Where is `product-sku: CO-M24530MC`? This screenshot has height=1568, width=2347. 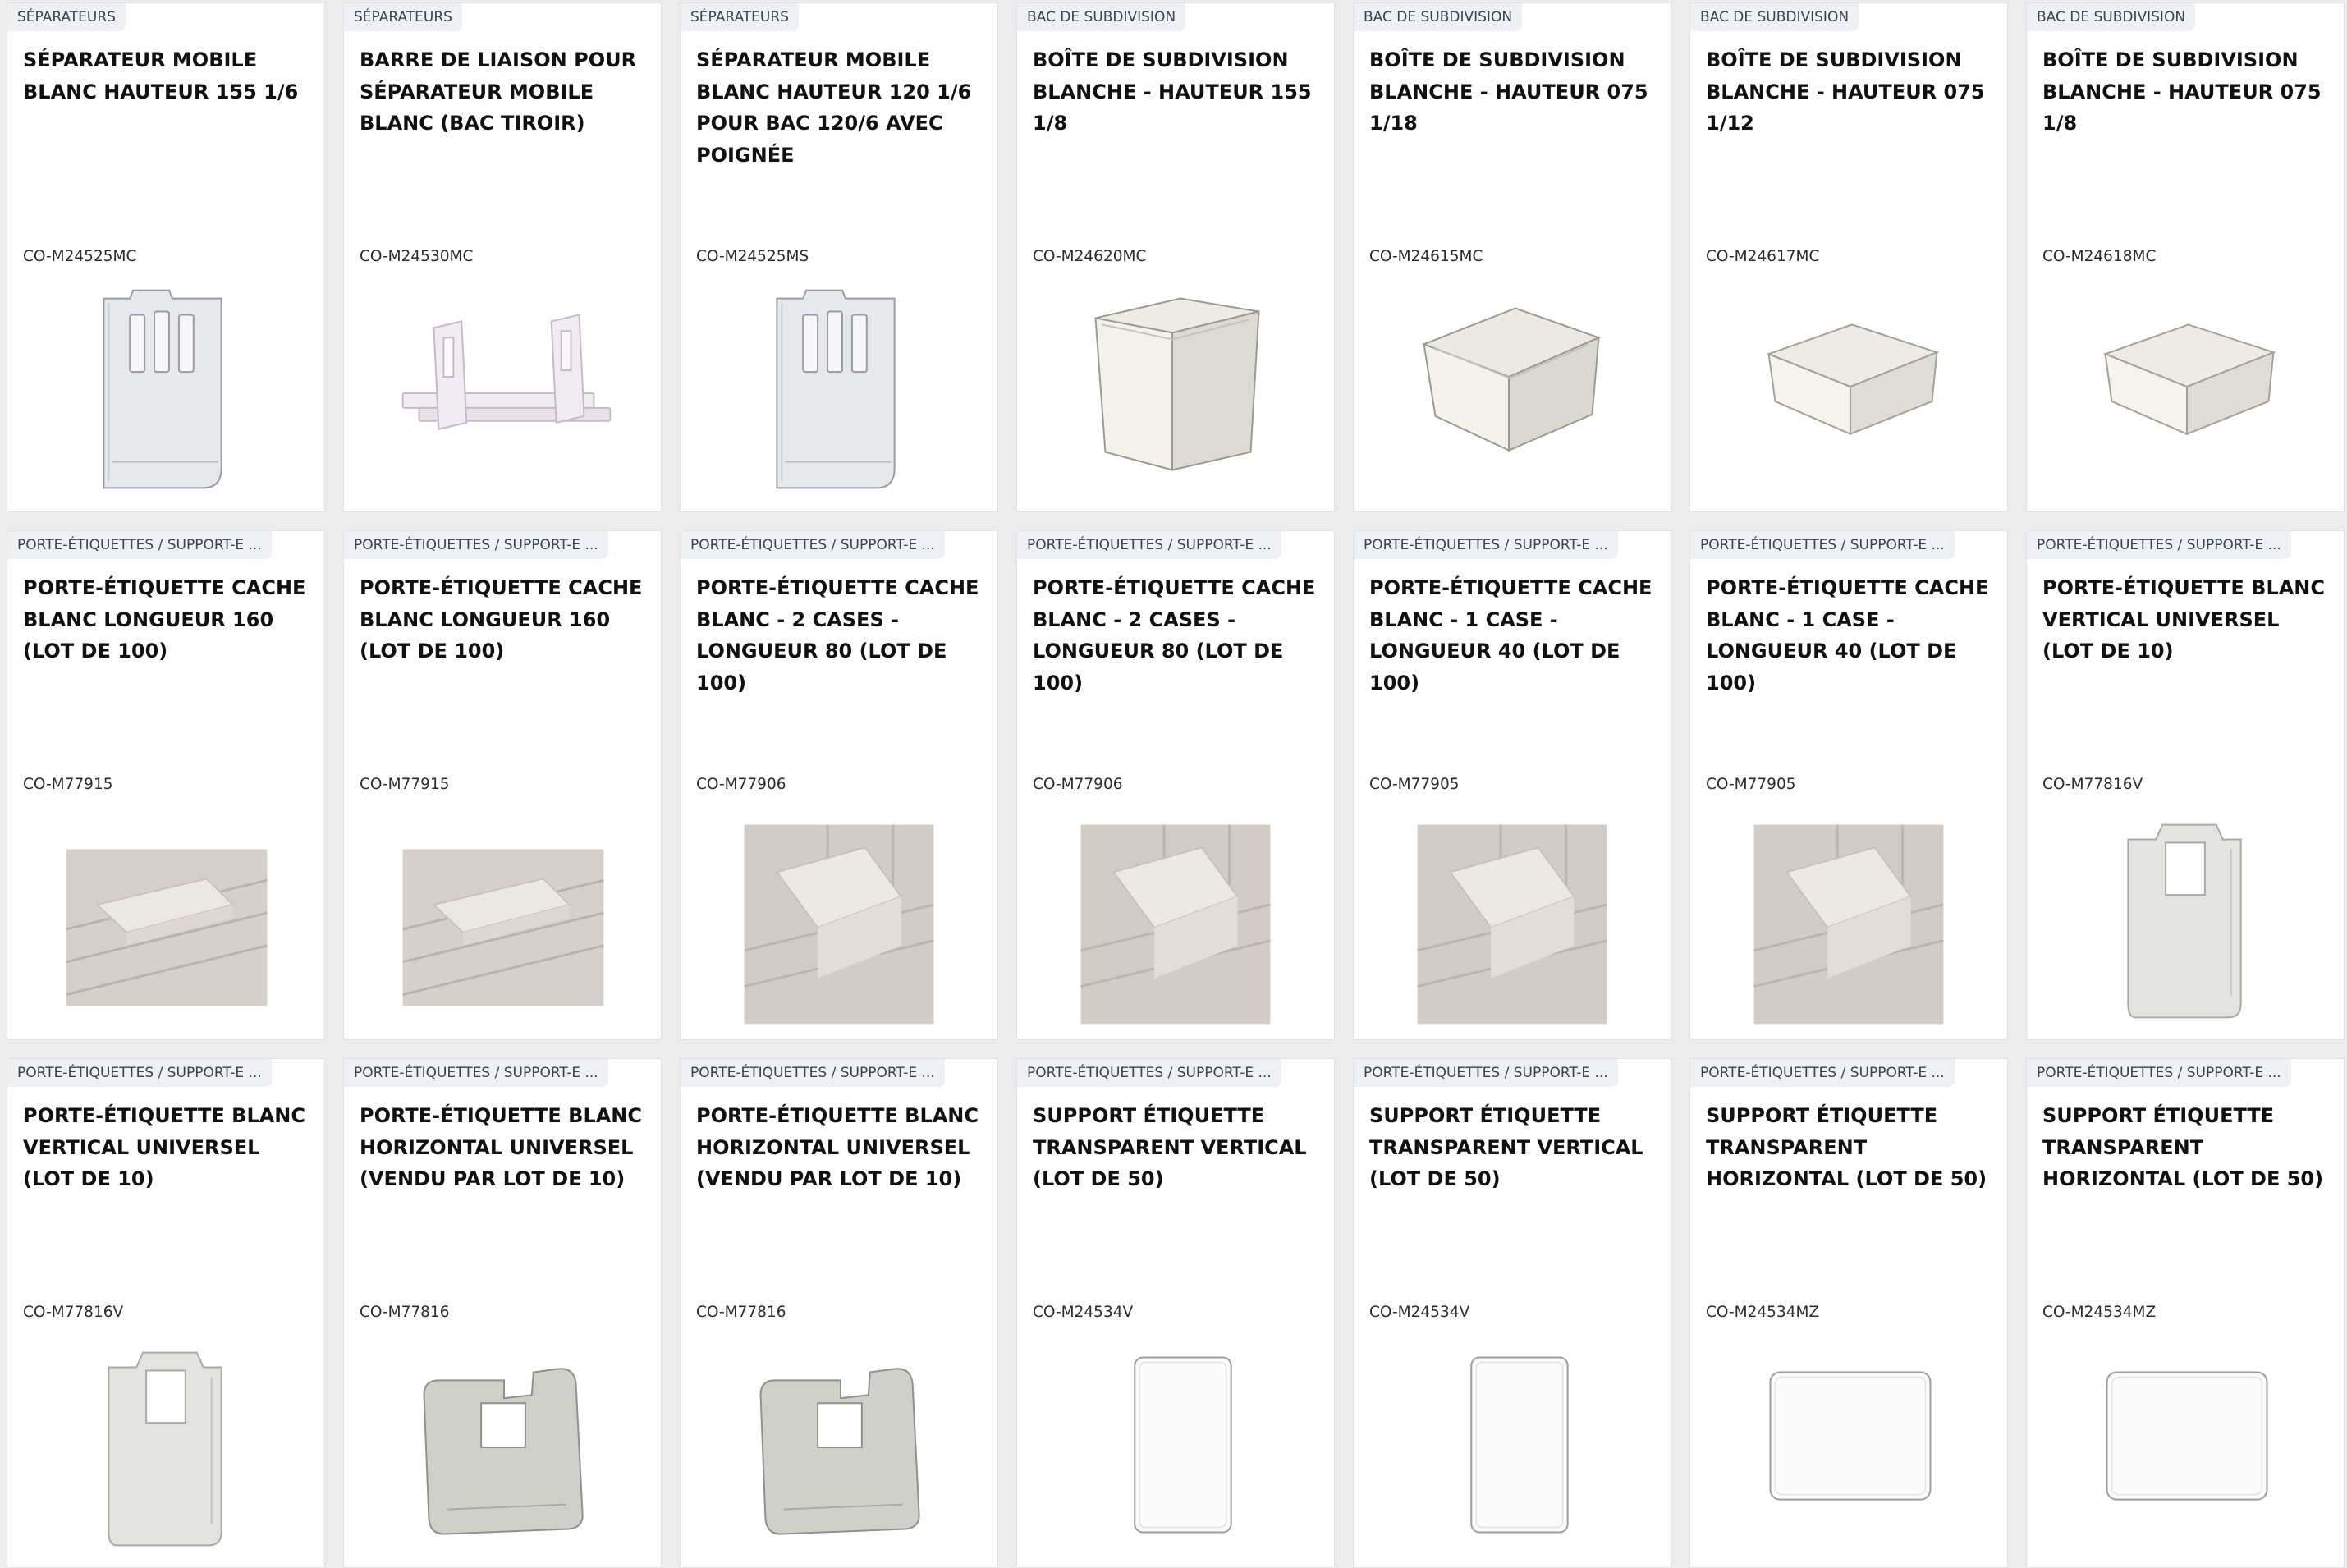
product-sku: CO-M24530MC is located at coordinates (417, 256).